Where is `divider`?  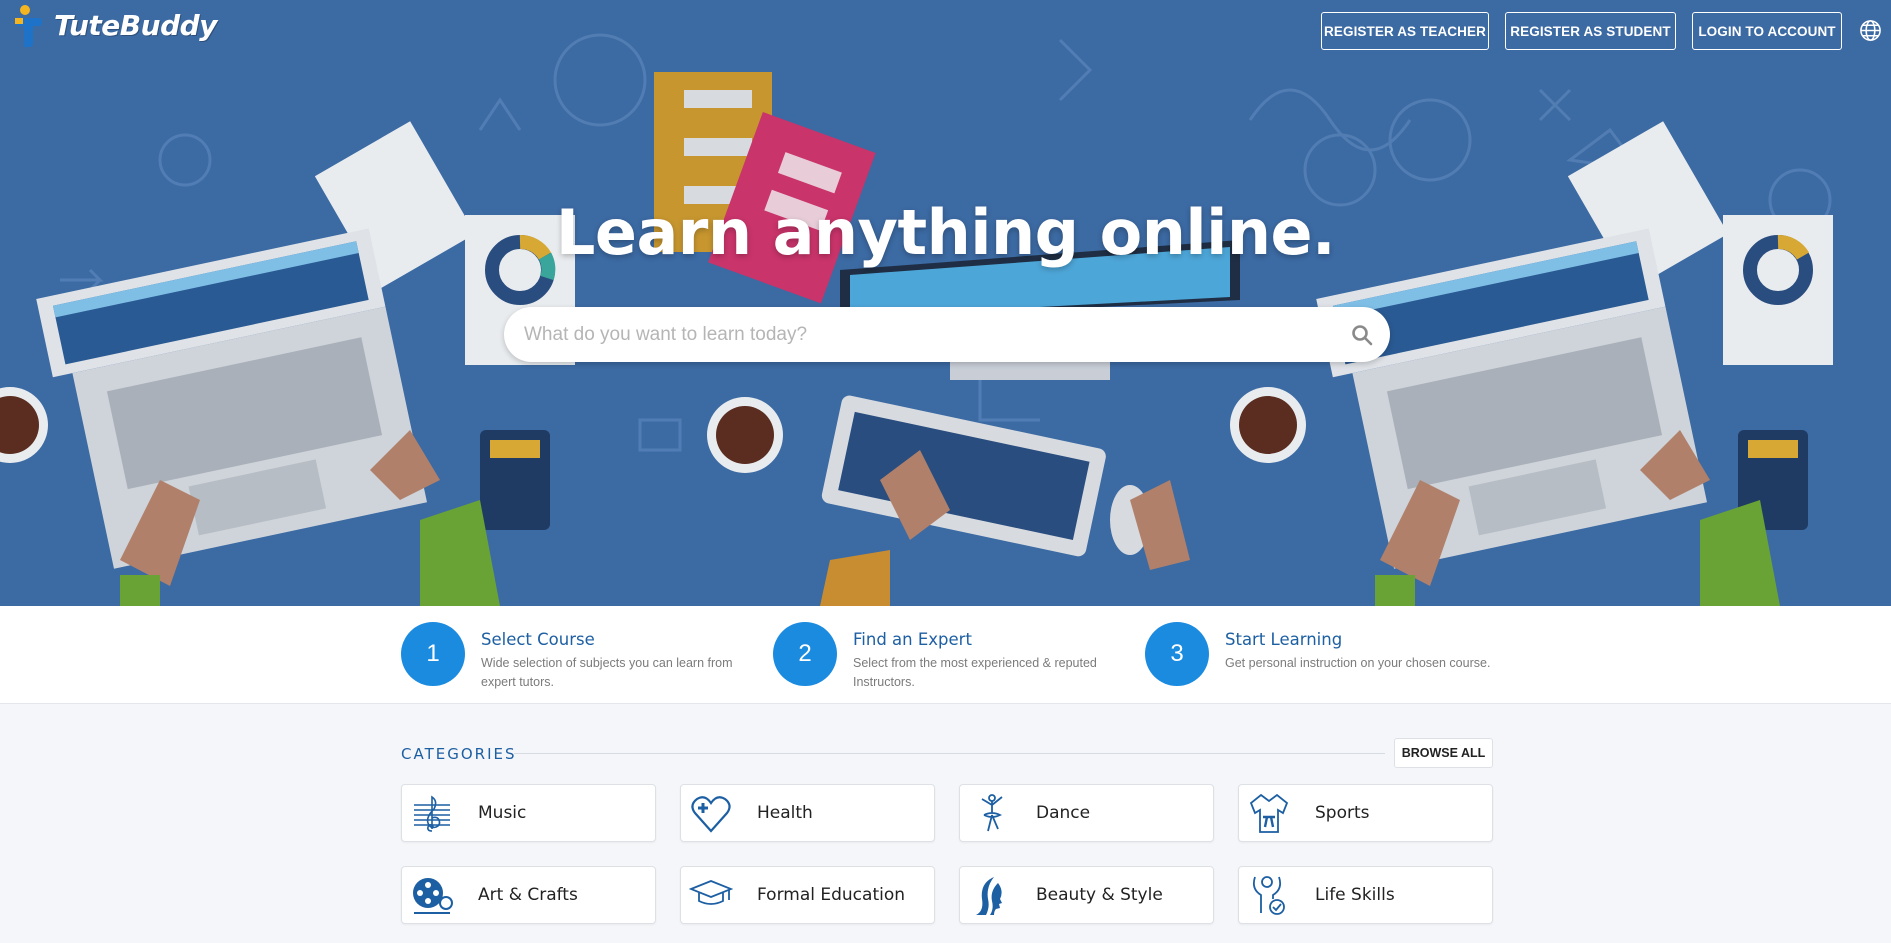
divider is located at coordinates (949, 753).